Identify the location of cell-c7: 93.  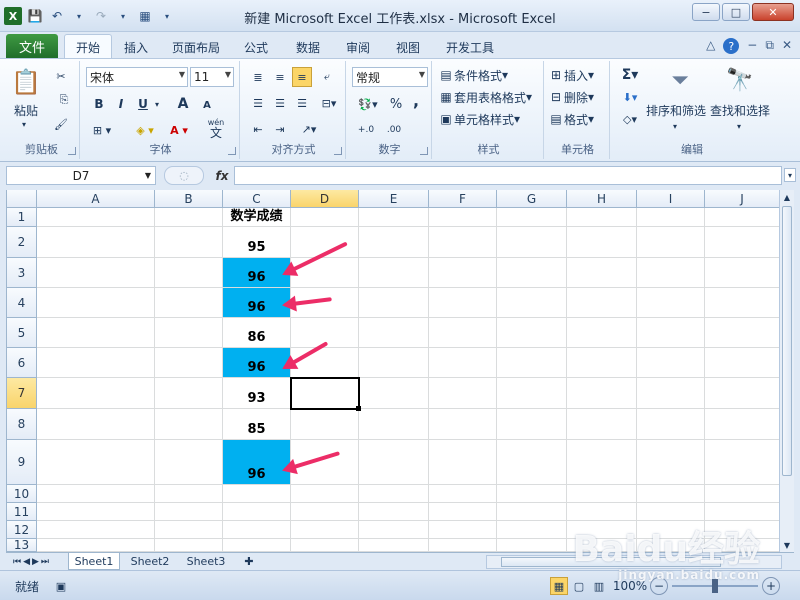
(257, 393).